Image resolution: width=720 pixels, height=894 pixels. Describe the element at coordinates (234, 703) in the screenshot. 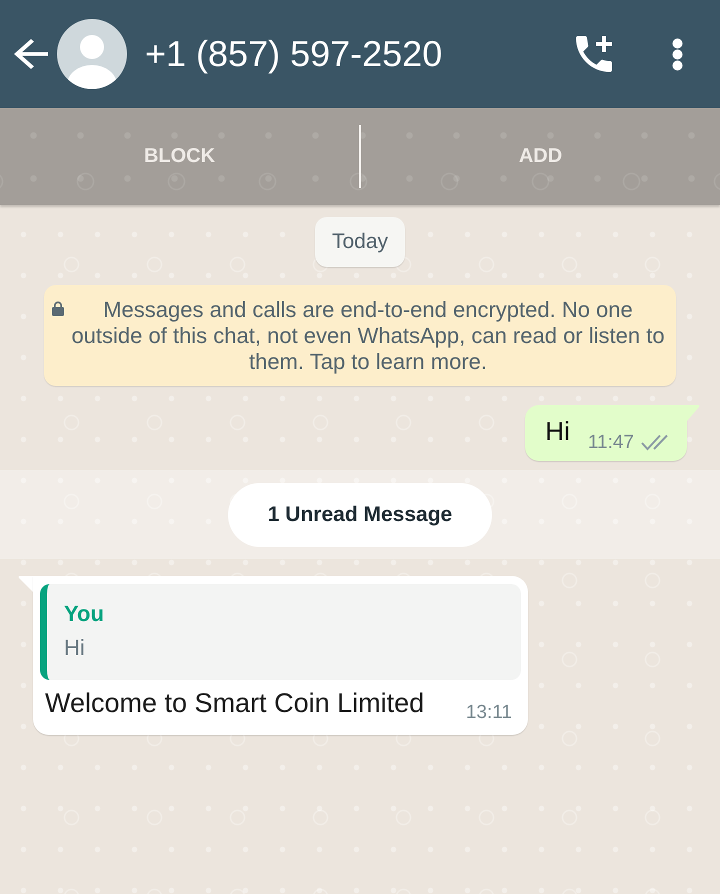

I see `message-text: Welcome to Smart Coin Limited` at that location.